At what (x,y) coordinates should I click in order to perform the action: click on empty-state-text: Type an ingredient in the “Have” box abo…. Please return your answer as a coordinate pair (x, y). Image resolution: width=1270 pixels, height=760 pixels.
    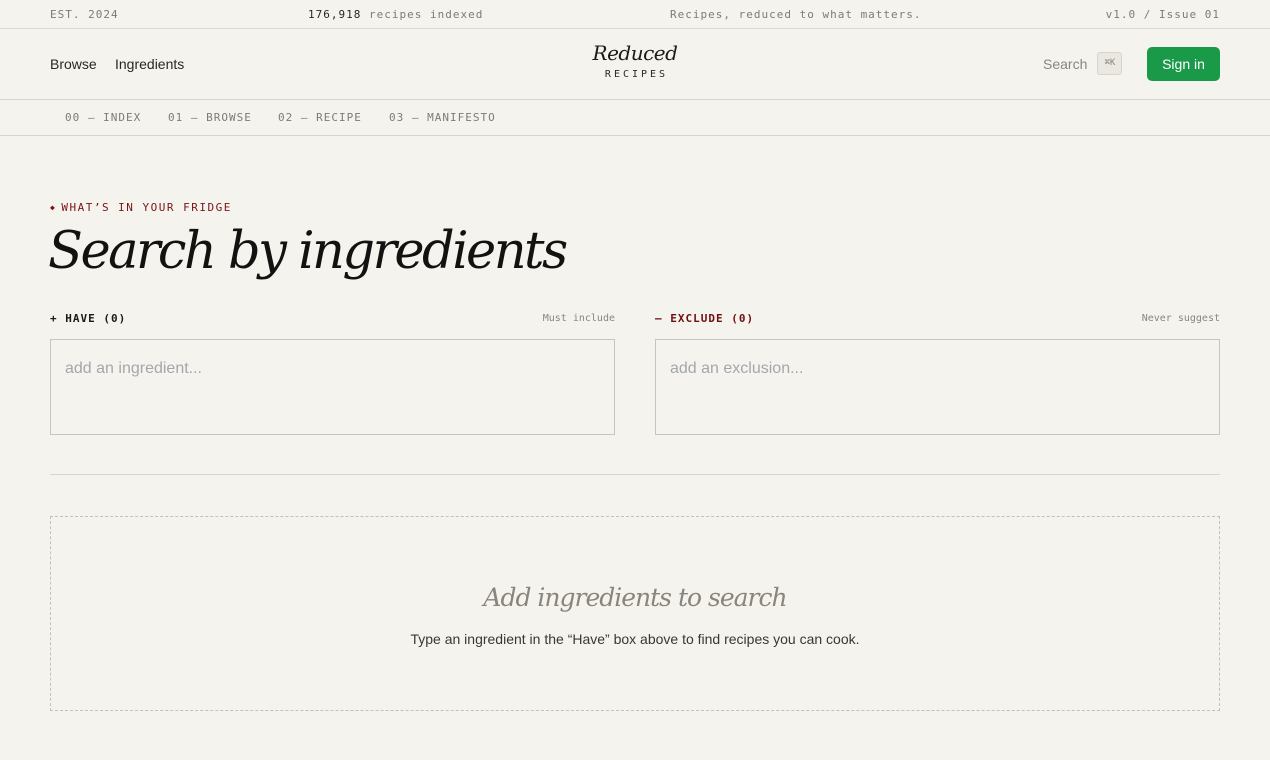
    Looking at the image, I should click on (635, 639).